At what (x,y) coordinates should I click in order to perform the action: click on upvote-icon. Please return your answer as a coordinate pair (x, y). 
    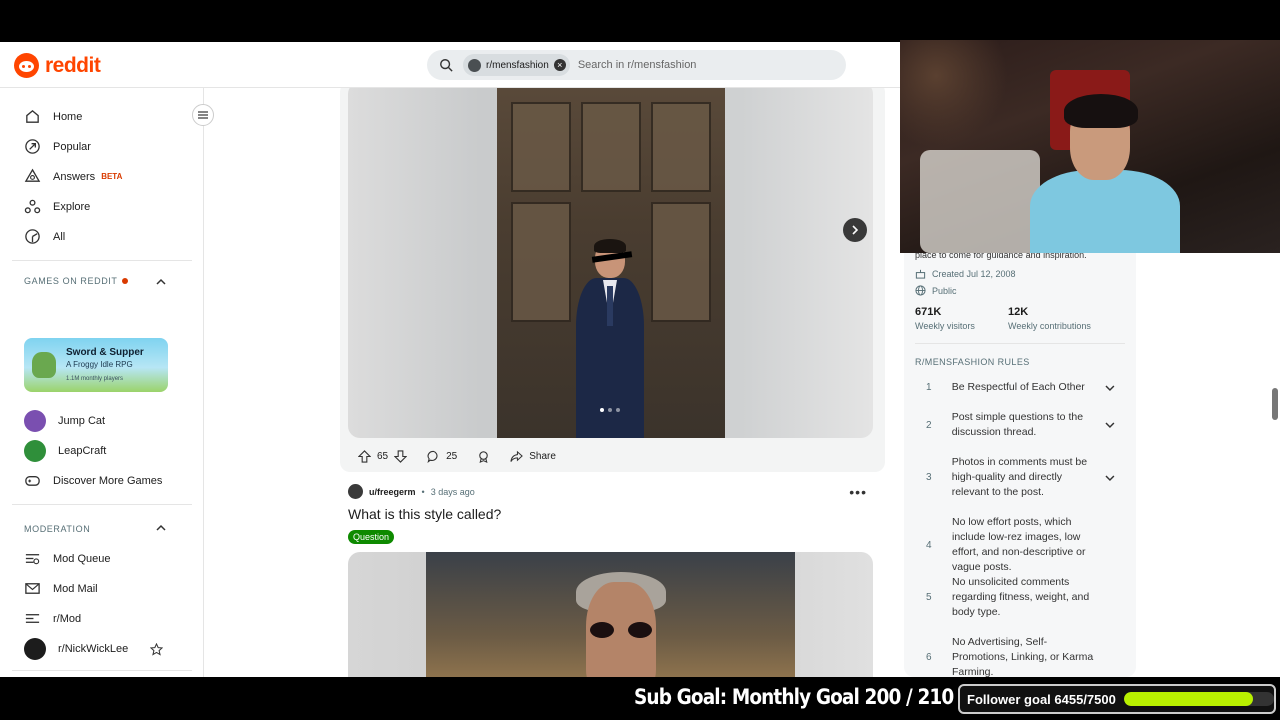
    Looking at the image, I should click on (364, 456).